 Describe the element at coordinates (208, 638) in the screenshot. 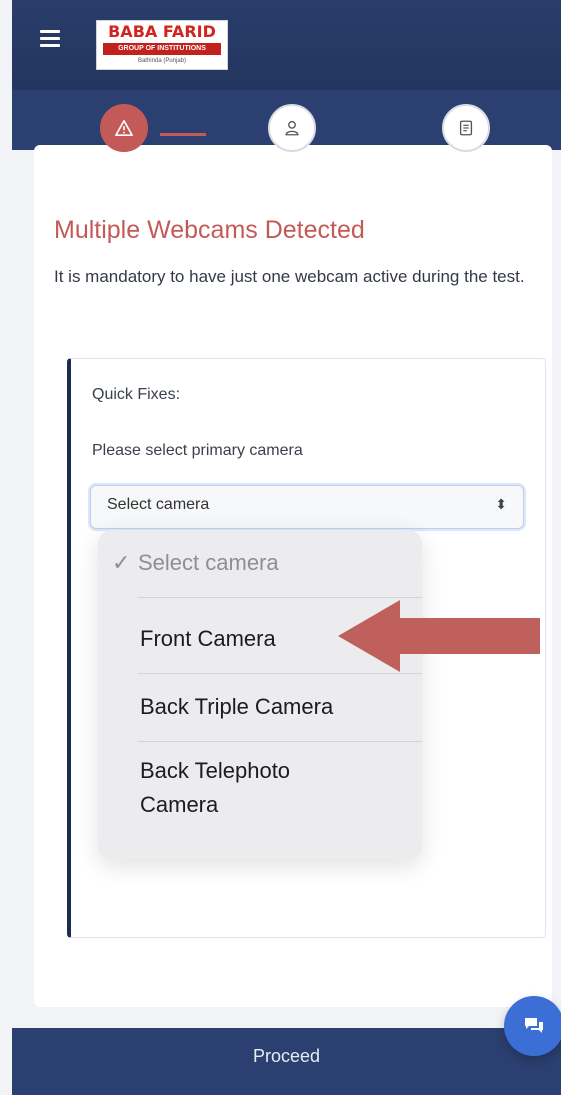

I see `option-label: Front Camera` at that location.